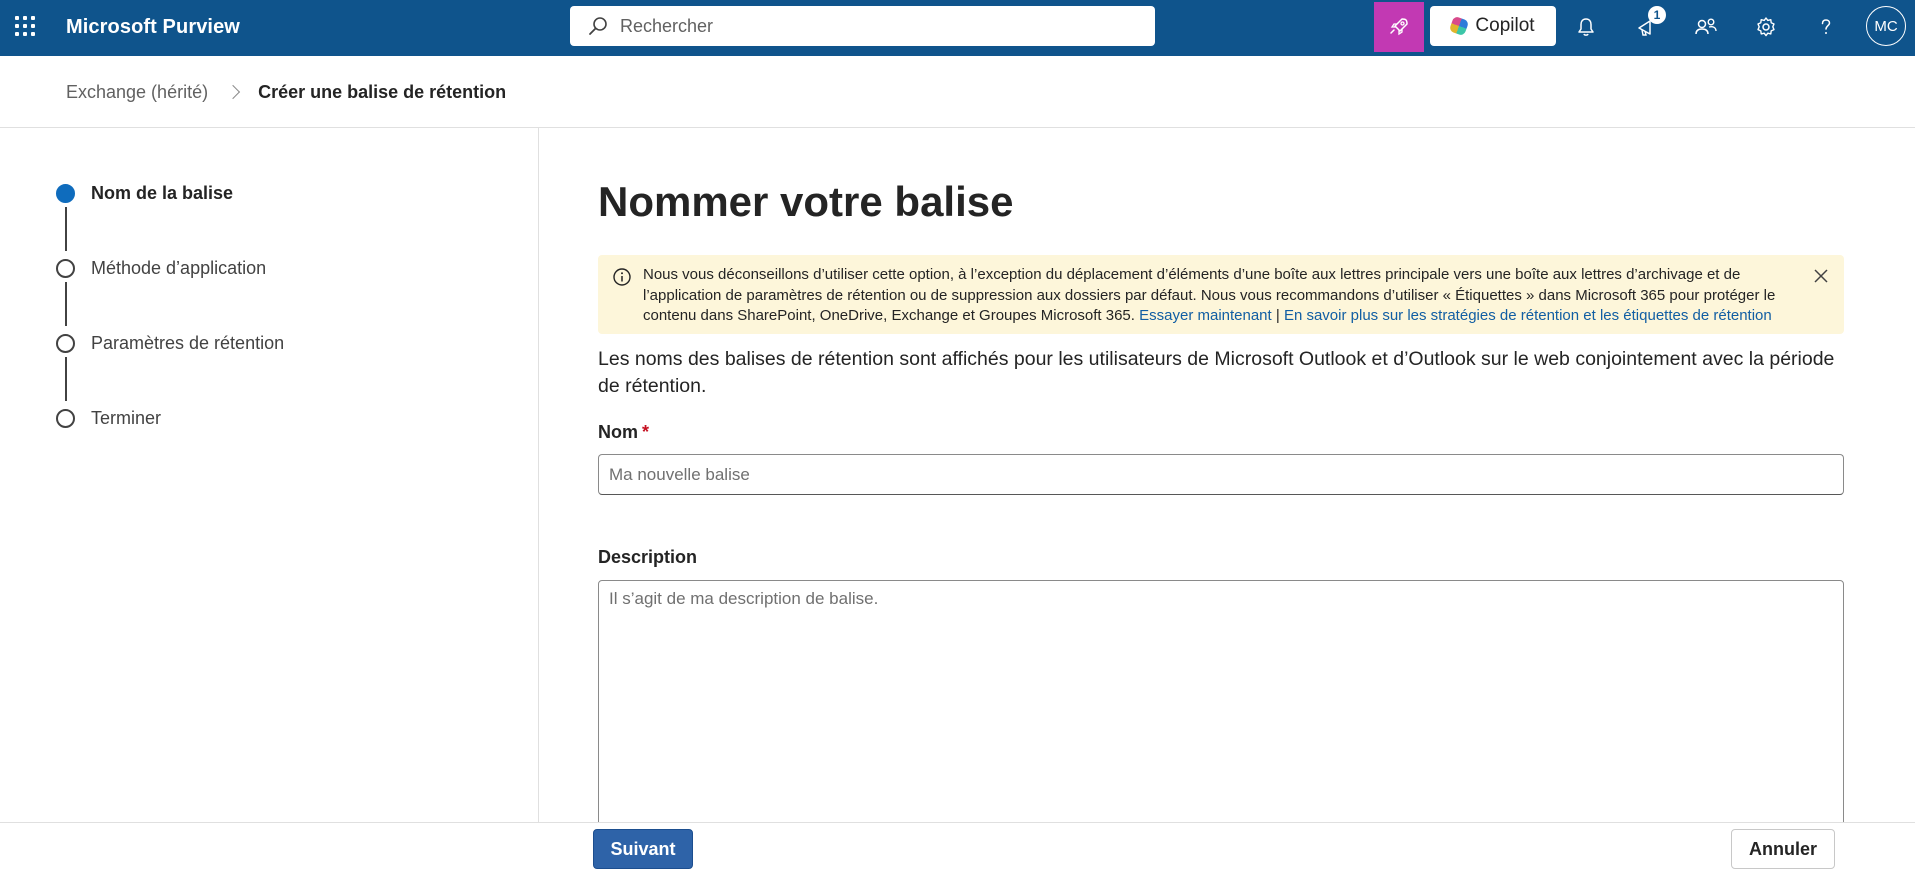 This screenshot has width=1915, height=874. What do you see at coordinates (622, 277) in the screenshot?
I see `info-icon` at bounding box center [622, 277].